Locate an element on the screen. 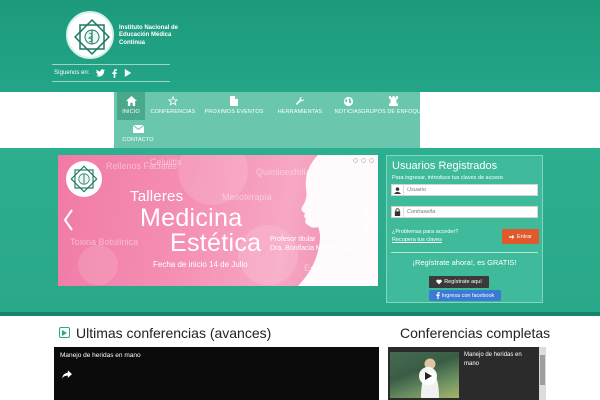 The image size is (600, 400). institute-name-line1: Instituto Nacional de is located at coordinates (149, 28).